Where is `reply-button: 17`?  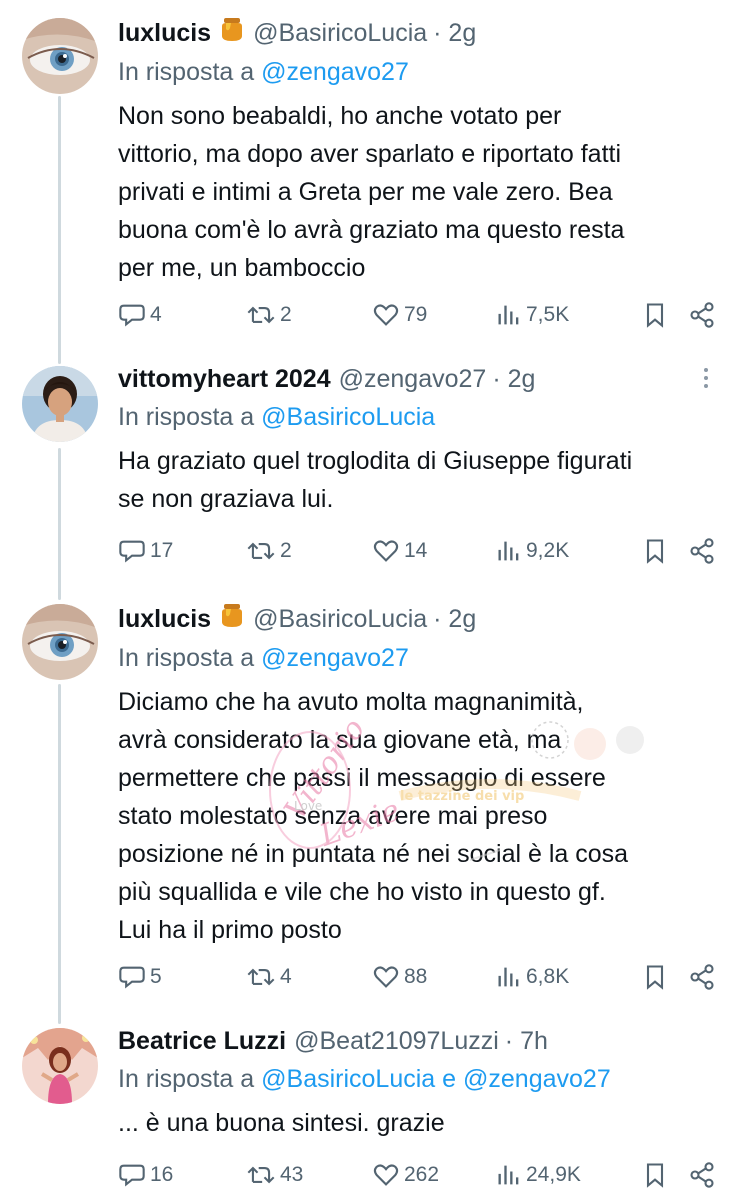
reply-button: 17 is located at coordinates (145, 551).